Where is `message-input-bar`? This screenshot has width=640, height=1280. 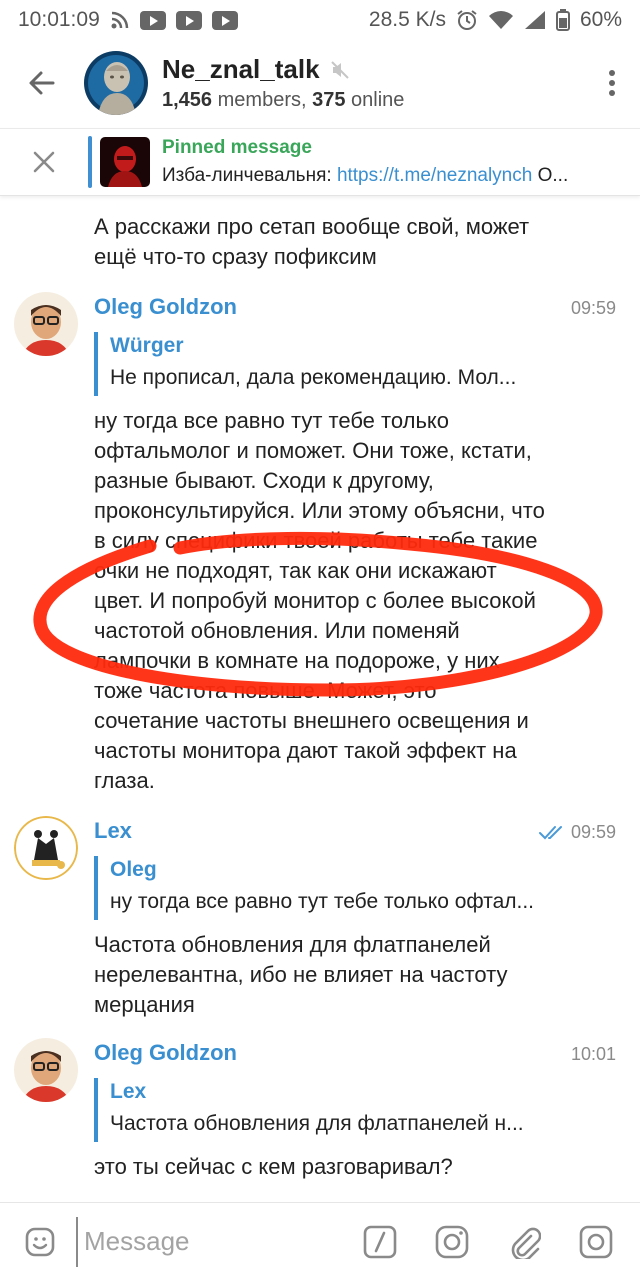 message-input-bar is located at coordinates (320, 1241).